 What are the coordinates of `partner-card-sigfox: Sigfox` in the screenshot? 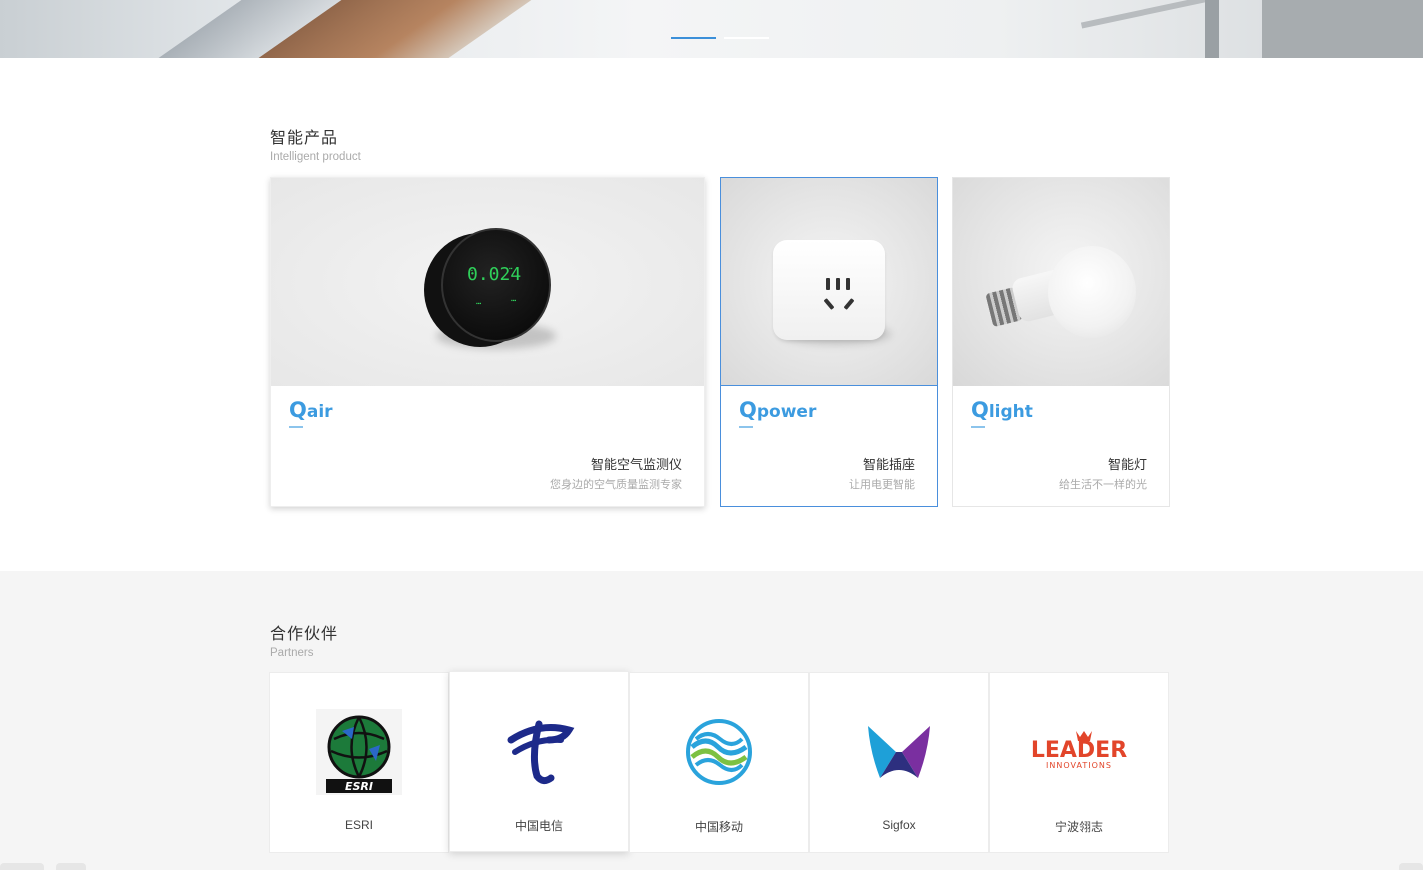 It's located at (899, 762).